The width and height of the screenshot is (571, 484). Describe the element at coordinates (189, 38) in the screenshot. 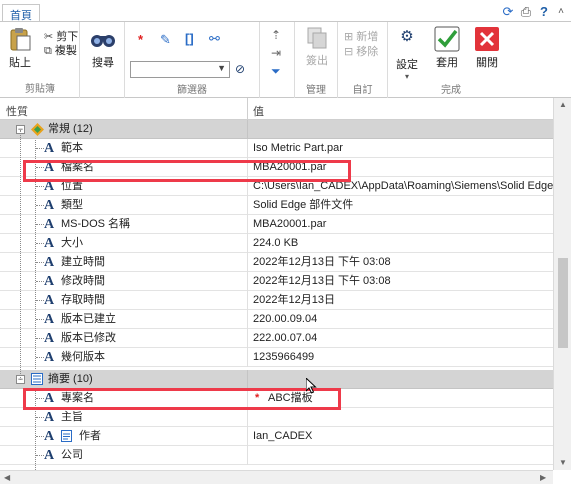

I see `brackets-icon: []` at that location.